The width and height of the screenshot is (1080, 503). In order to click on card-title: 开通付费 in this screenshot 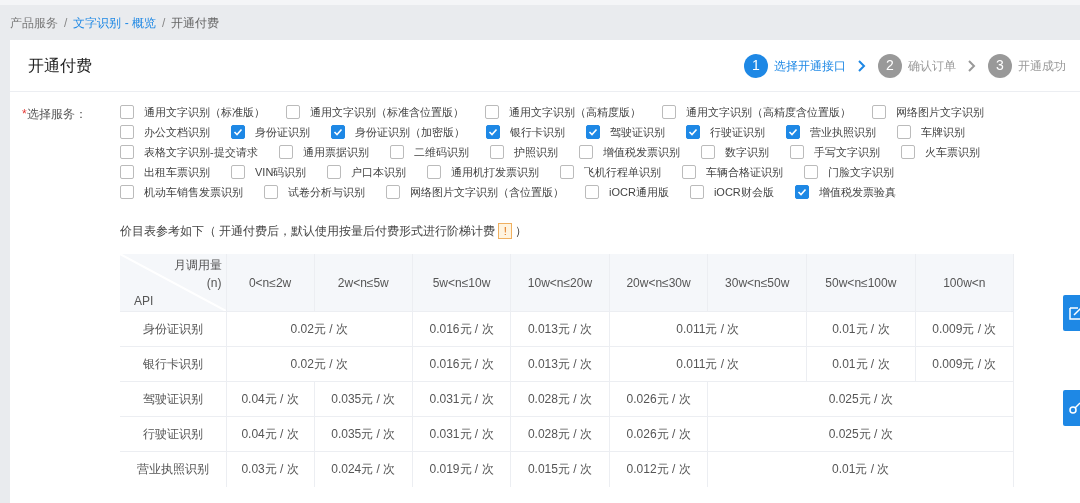, I will do `click(60, 65)`.